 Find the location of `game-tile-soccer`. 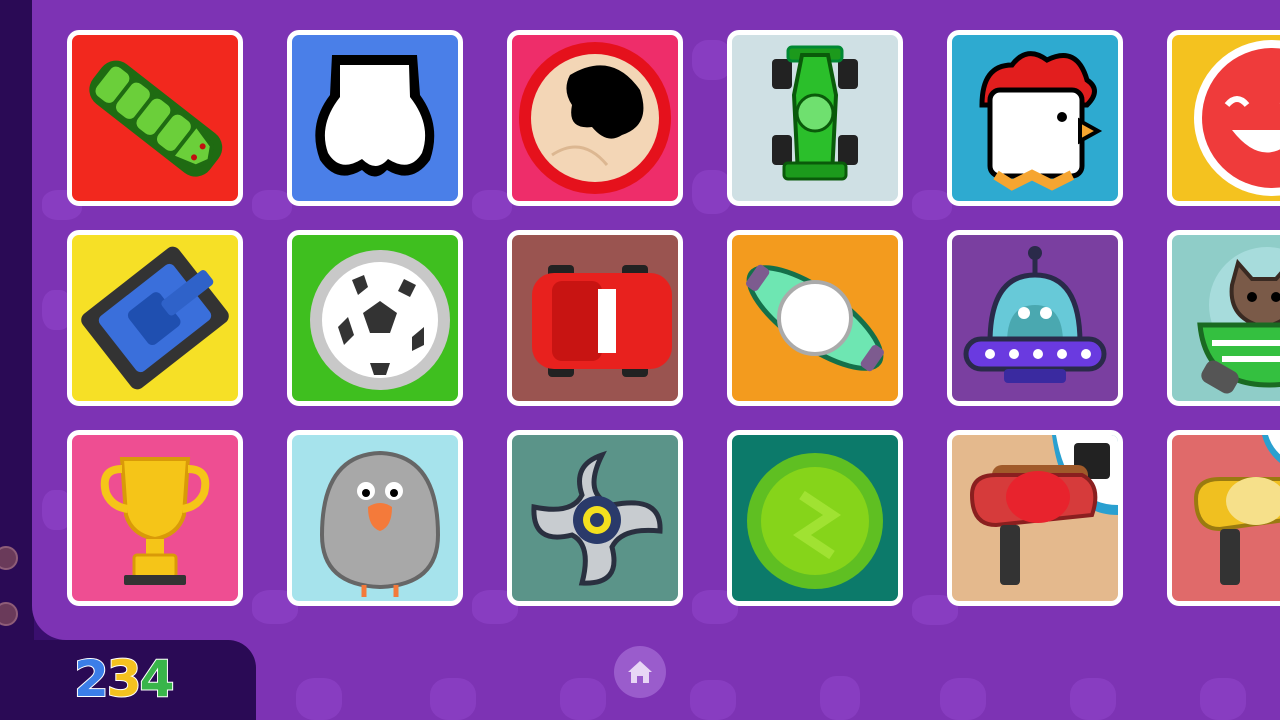

game-tile-soccer is located at coordinates (375, 318).